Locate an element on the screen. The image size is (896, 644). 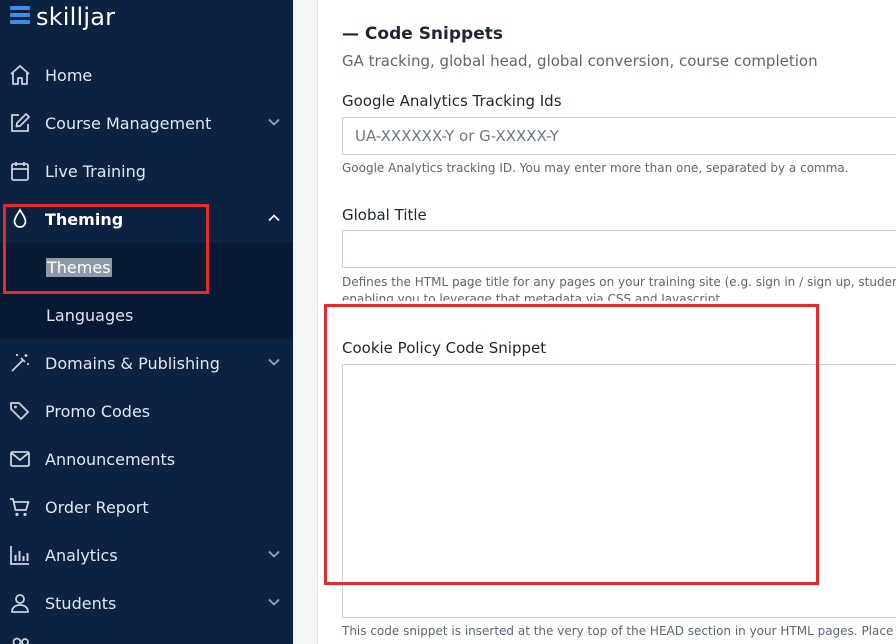
content-gutter is located at coordinates (305, 322).